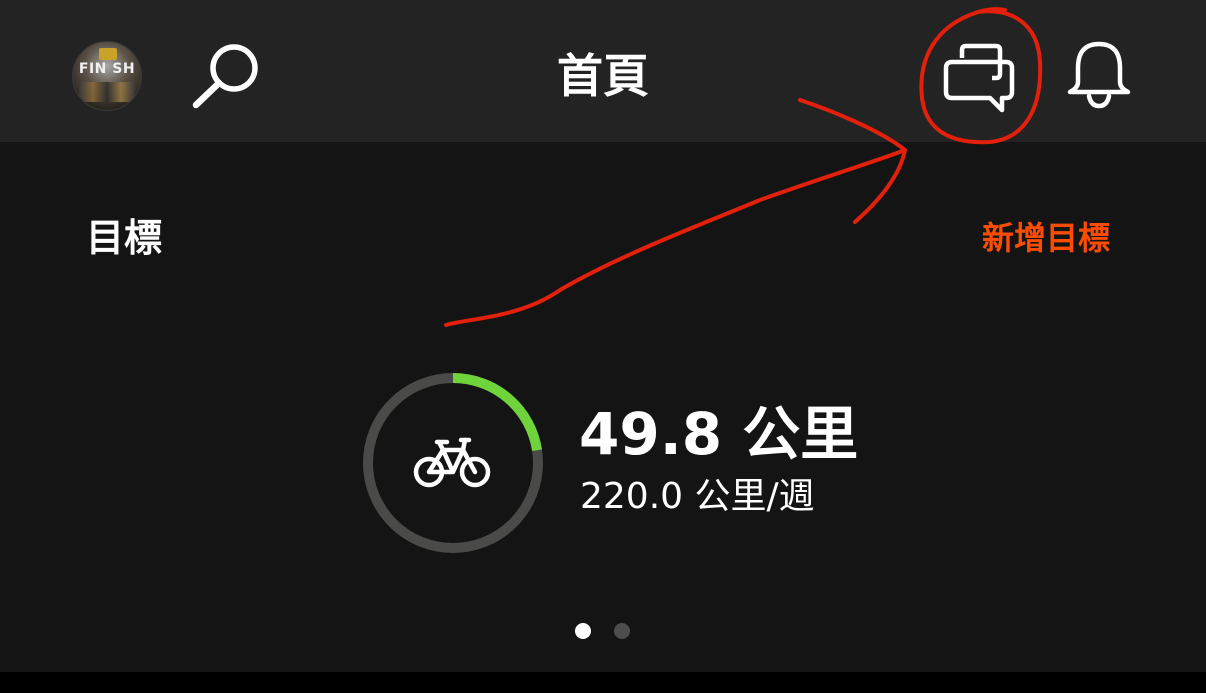  What do you see at coordinates (697, 496) in the screenshot?
I see `goal-target: 220.0 公里/週` at bounding box center [697, 496].